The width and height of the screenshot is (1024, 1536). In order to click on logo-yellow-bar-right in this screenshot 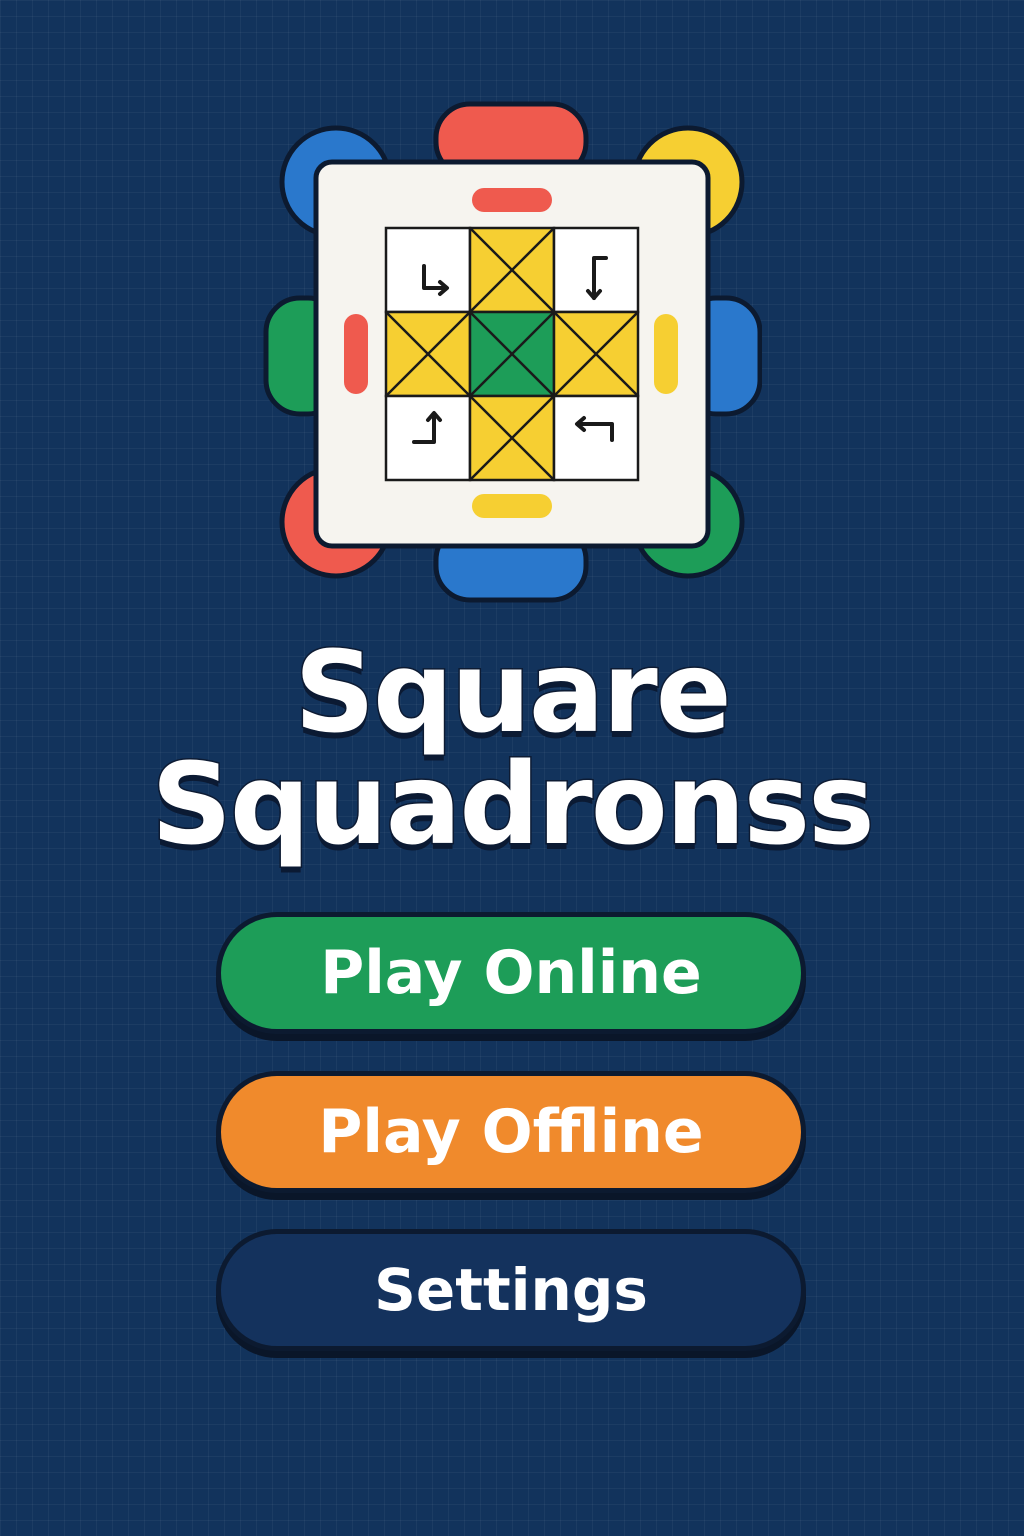, I will do `click(666, 354)`.